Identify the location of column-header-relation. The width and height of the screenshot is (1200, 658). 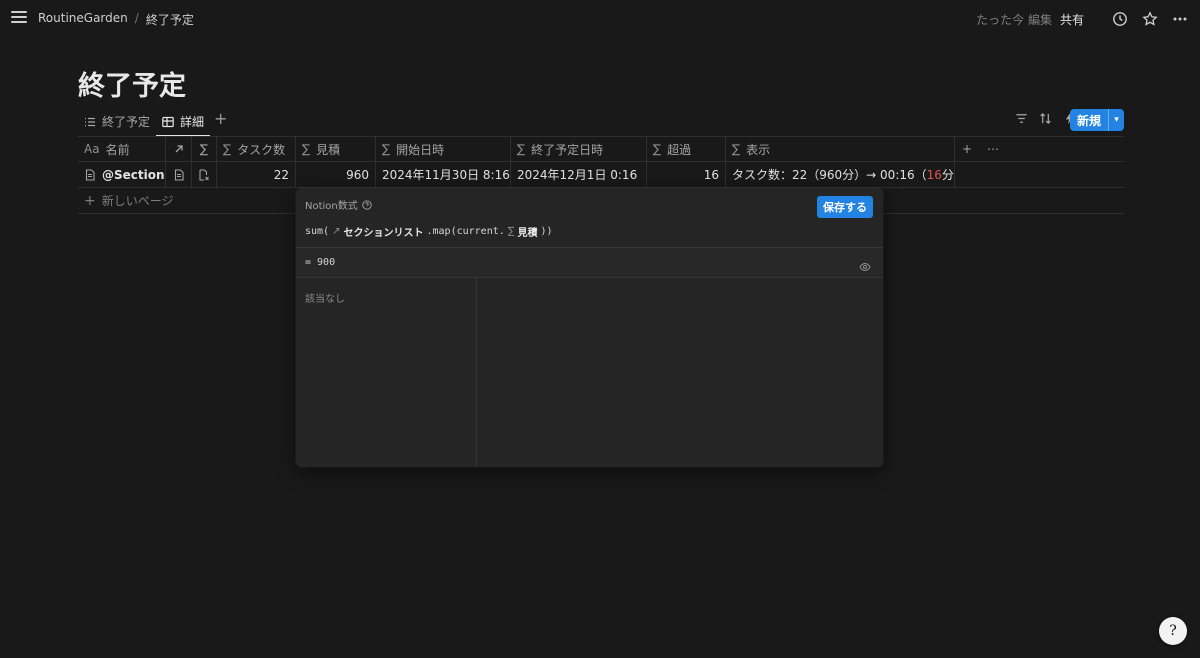
(179, 149).